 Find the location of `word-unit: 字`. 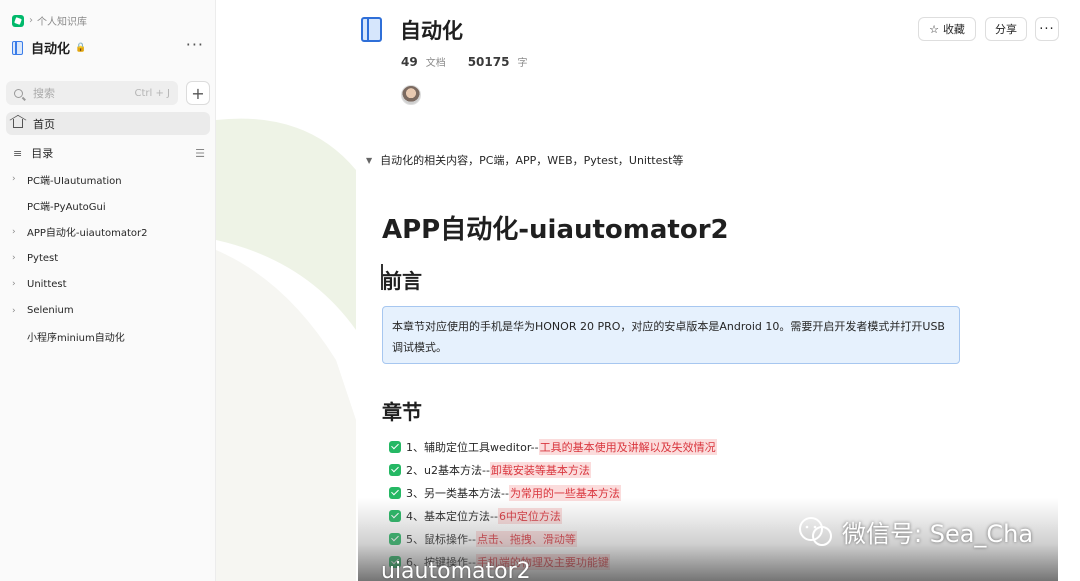

word-unit: 字 is located at coordinates (522, 63).